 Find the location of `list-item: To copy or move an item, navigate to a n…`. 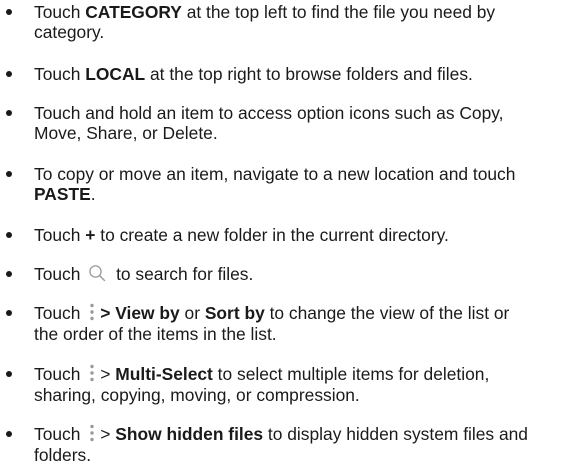

list-item: To copy or move an item, navigate to a n… is located at coordinates (268, 184).